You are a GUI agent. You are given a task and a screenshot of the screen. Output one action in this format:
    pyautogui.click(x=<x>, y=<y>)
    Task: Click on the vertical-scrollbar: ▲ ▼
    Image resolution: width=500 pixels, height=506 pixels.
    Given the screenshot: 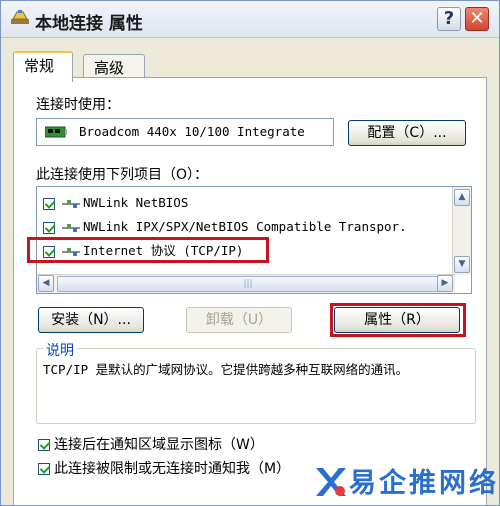 What is the action you would take?
    pyautogui.click(x=461, y=231)
    